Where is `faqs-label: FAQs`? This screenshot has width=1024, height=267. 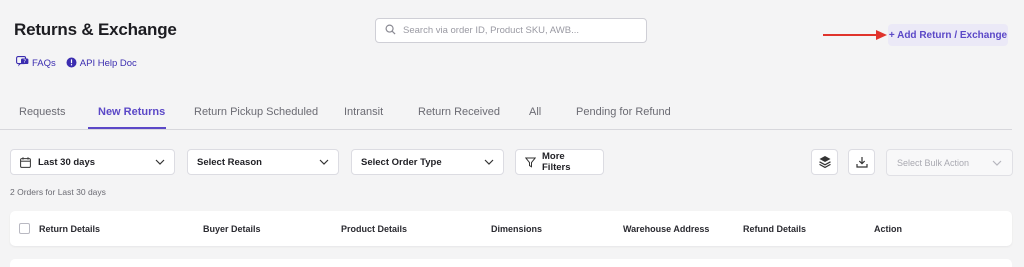 faqs-label: FAQs is located at coordinates (44, 63).